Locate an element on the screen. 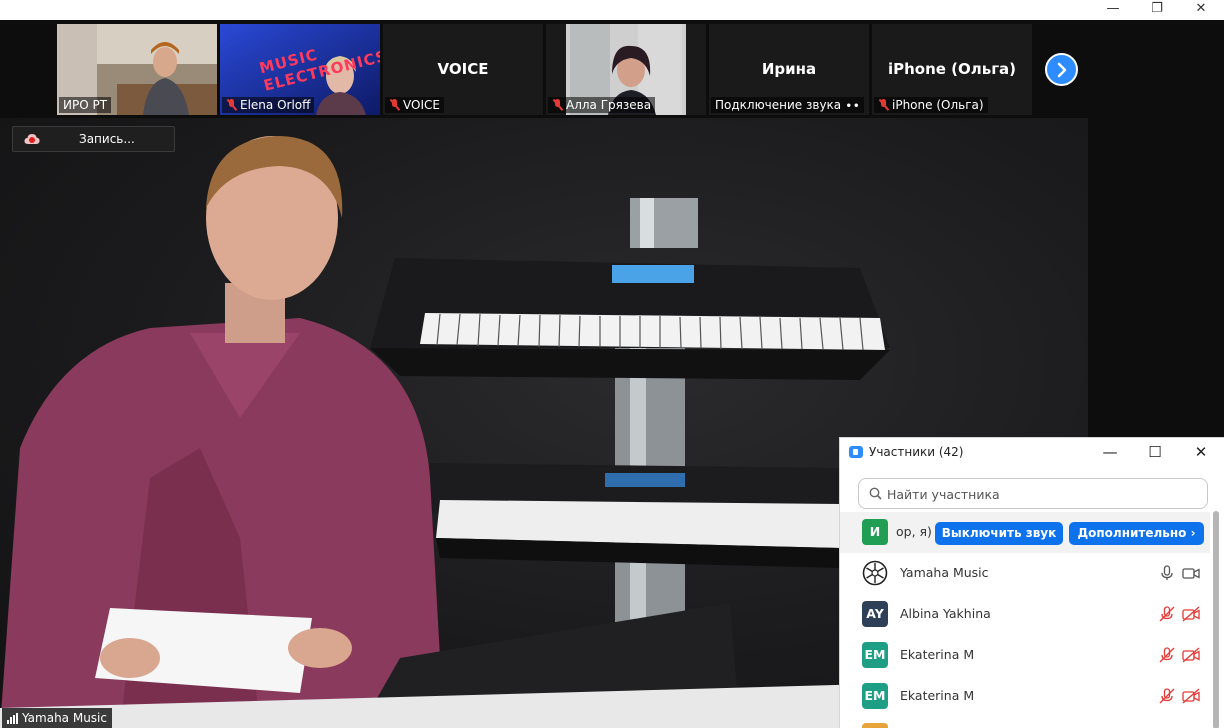 This screenshot has width=1224, height=728. participant-name-large: Ирина is located at coordinates (789, 69).